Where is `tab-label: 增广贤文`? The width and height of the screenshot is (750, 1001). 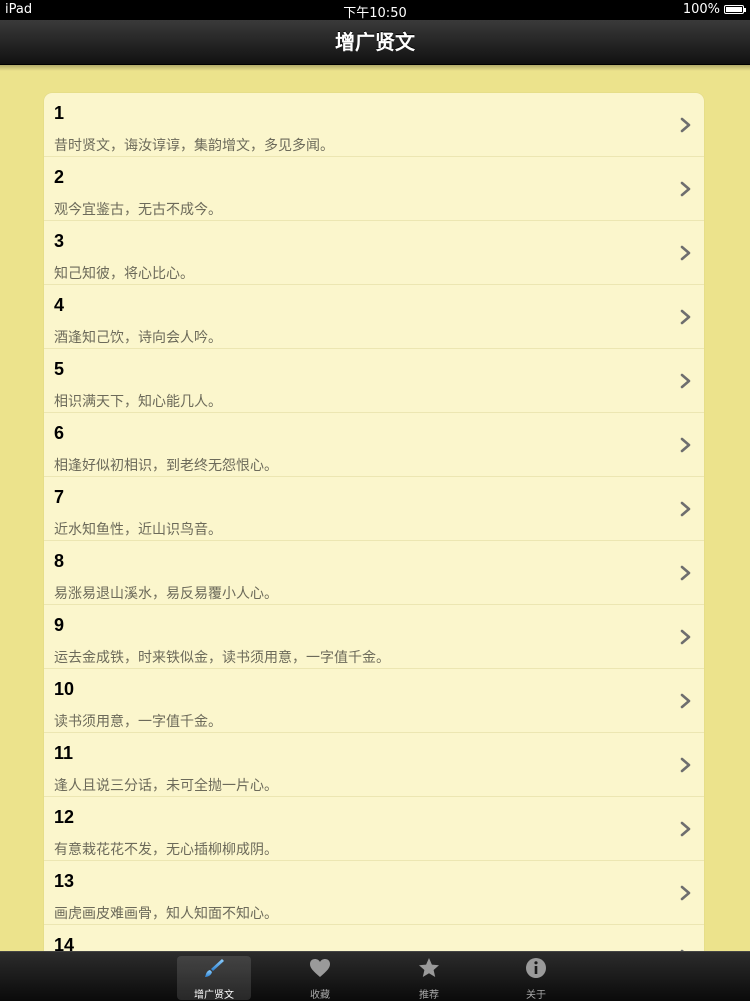
tab-label: 增广贤文 is located at coordinates (214, 995).